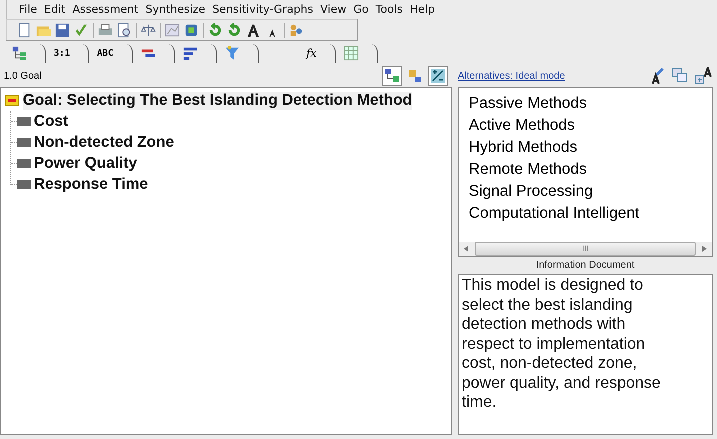 This screenshot has height=439, width=717. What do you see at coordinates (23, 76) in the screenshot?
I see `panel-title: 1.0 Goal` at bounding box center [23, 76].